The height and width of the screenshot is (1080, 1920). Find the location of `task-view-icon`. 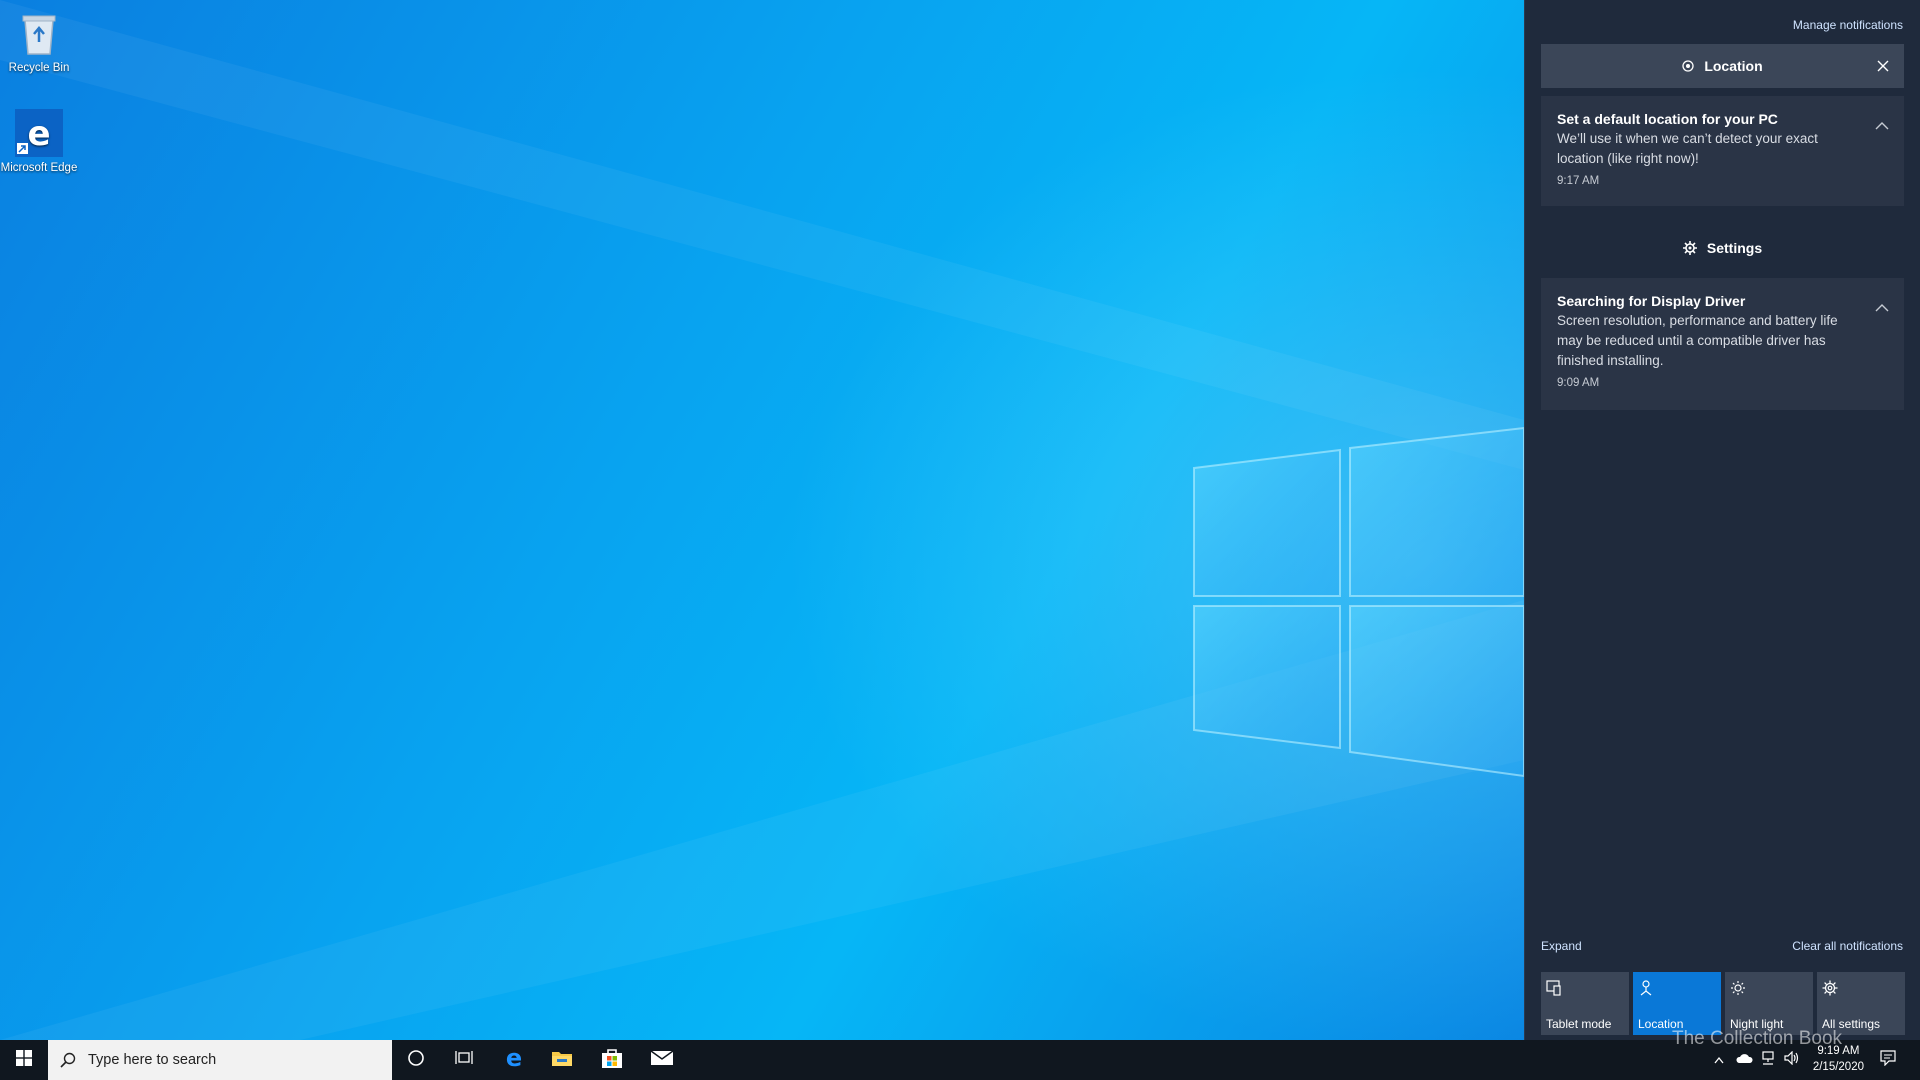

task-view-icon is located at coordinates (464, 1060).